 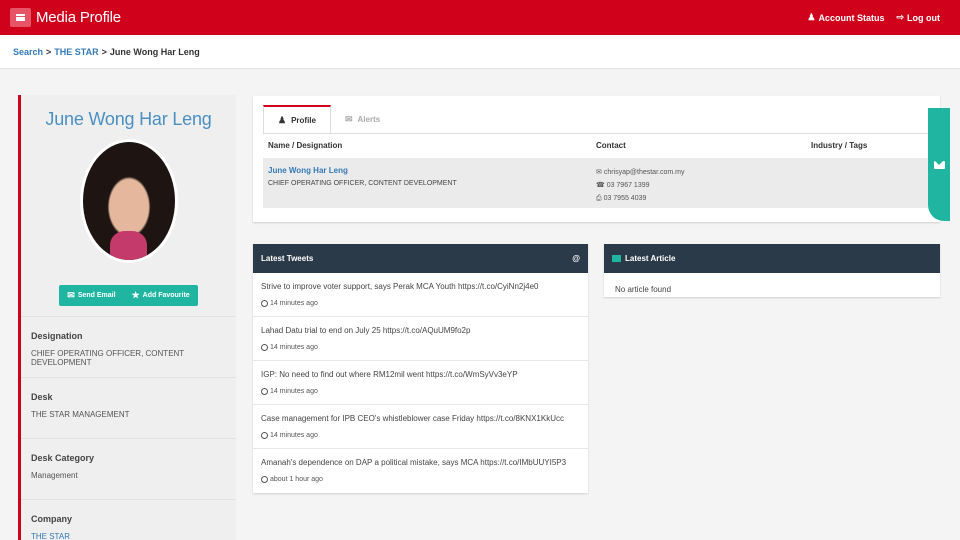 What do you see at coordinates (76, 52) in the screenshot?
I see `breadcrumb-outlet-link: THE STAR` at bounding box center [76, 52].